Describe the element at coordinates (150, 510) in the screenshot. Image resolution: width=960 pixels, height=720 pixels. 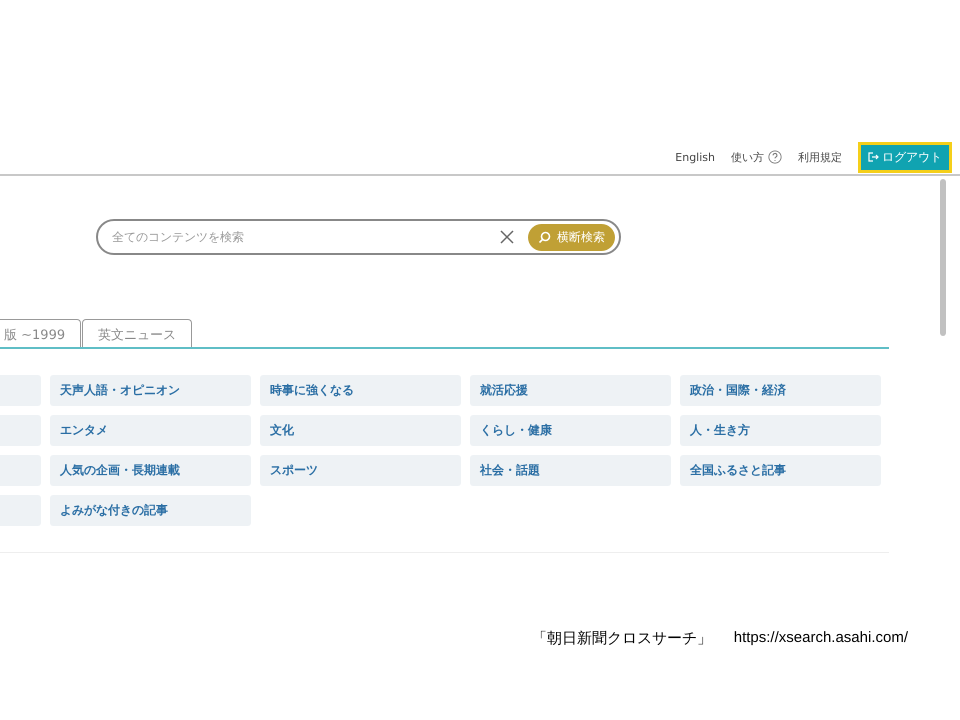
I see `category-button: よみがな付きの記事` at that location.